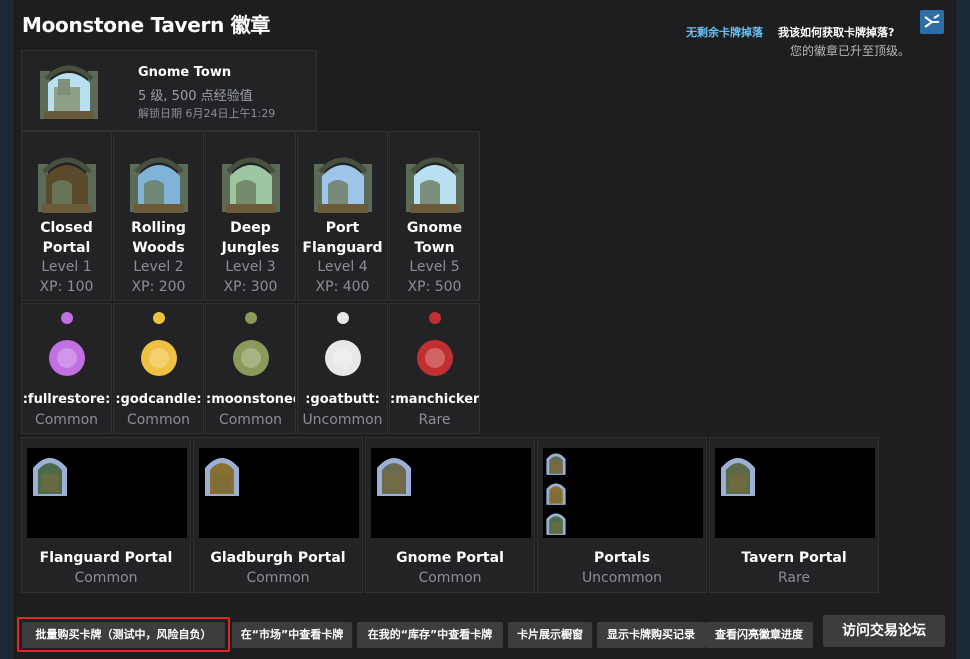 Image resolution: width=970 pixels, height=659 pixels. Describe the element at coordinates (622, 578) in the screenshot. I see `card-rarity: Uncommon` at that location.